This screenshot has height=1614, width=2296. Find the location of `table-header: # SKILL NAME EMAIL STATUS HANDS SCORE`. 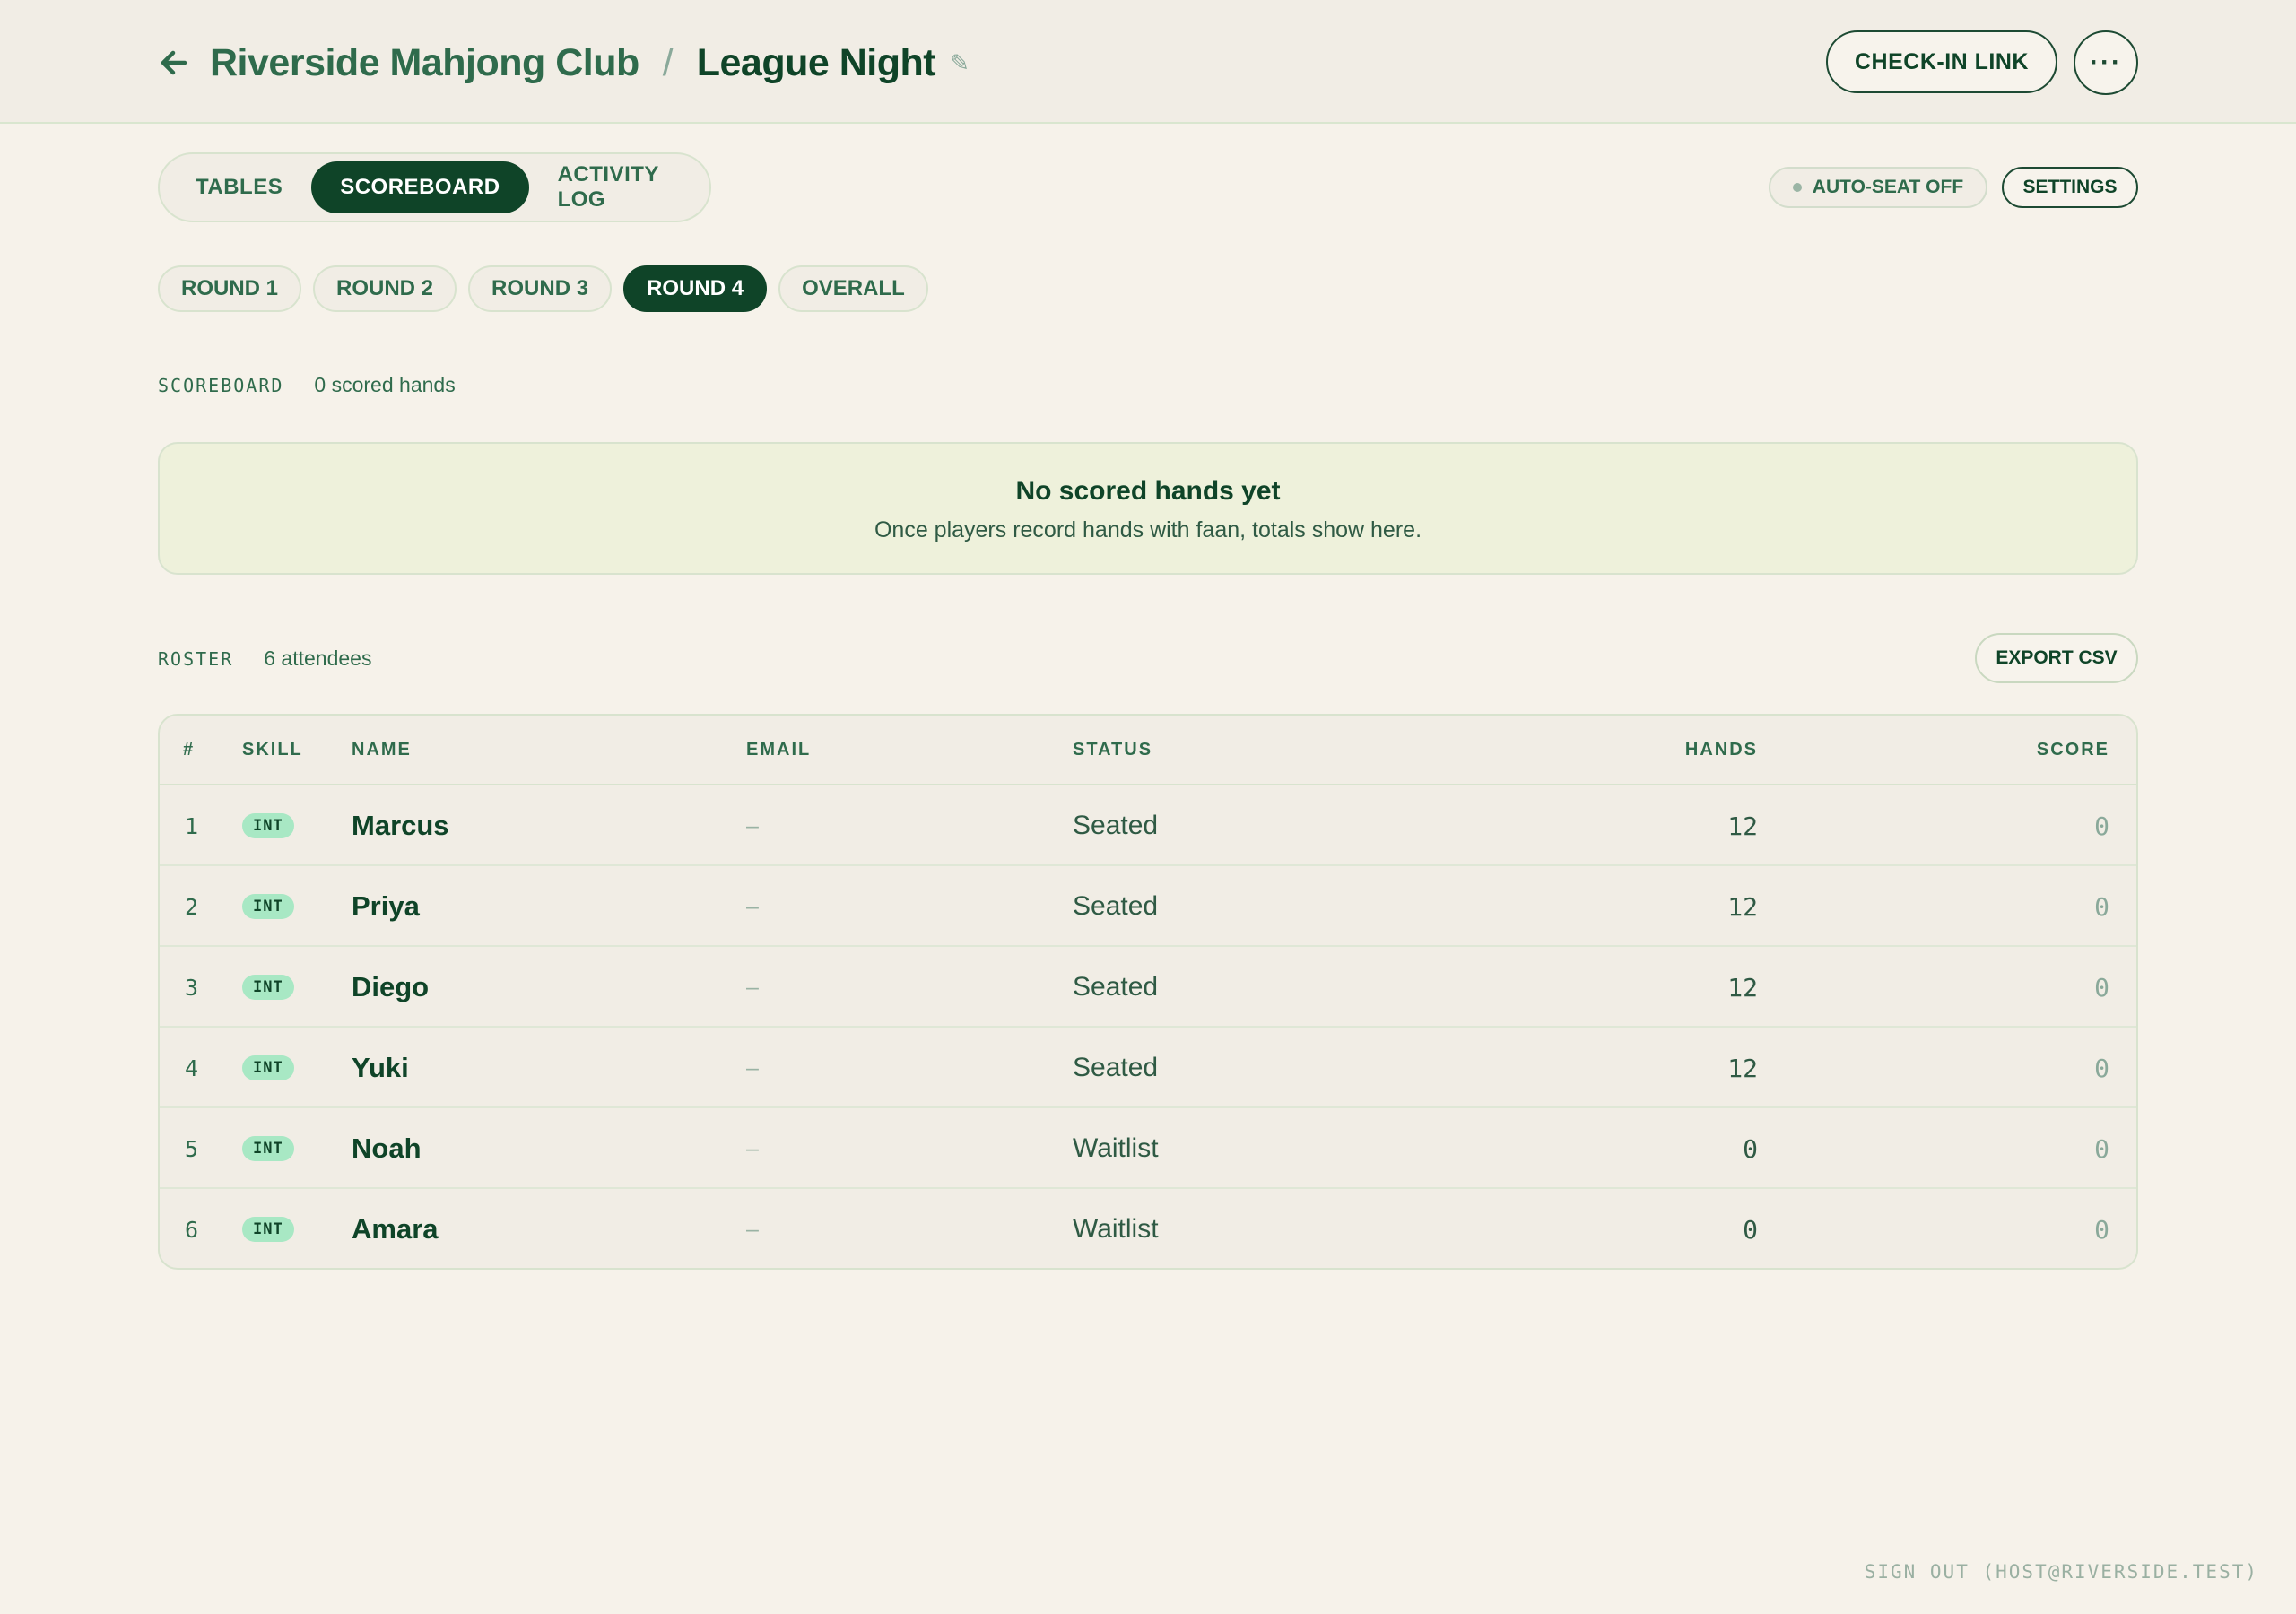

table-header: # SKILL NAME EMAIL STATUS HANDS SCORE is located at coordinates (1148, 750).